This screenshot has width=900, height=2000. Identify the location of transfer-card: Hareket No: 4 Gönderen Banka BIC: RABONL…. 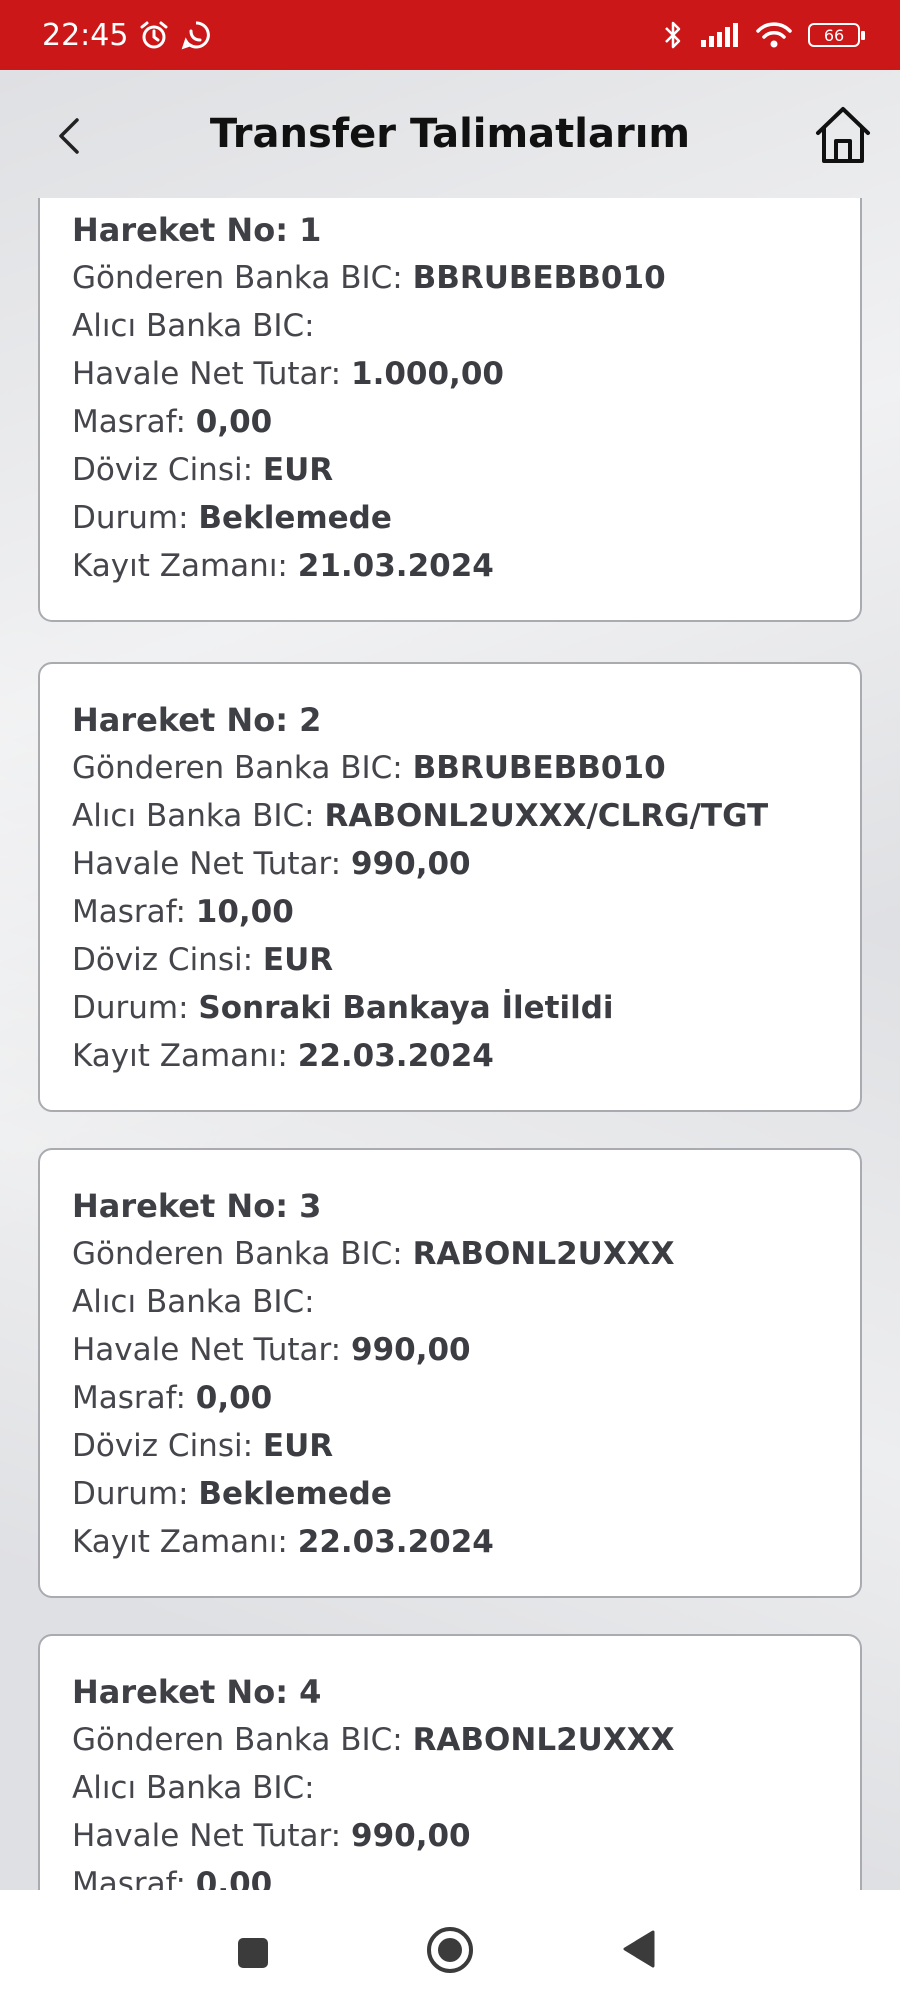
(450, 1762).